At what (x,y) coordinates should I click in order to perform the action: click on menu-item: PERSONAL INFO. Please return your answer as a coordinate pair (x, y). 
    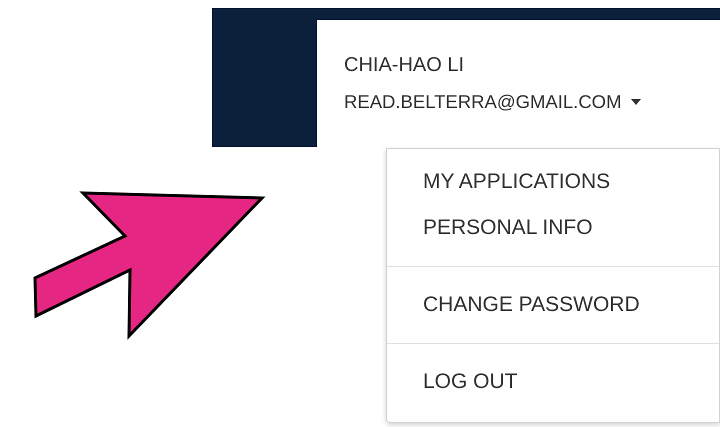
    Looking at the image, I should click on (508, 228).